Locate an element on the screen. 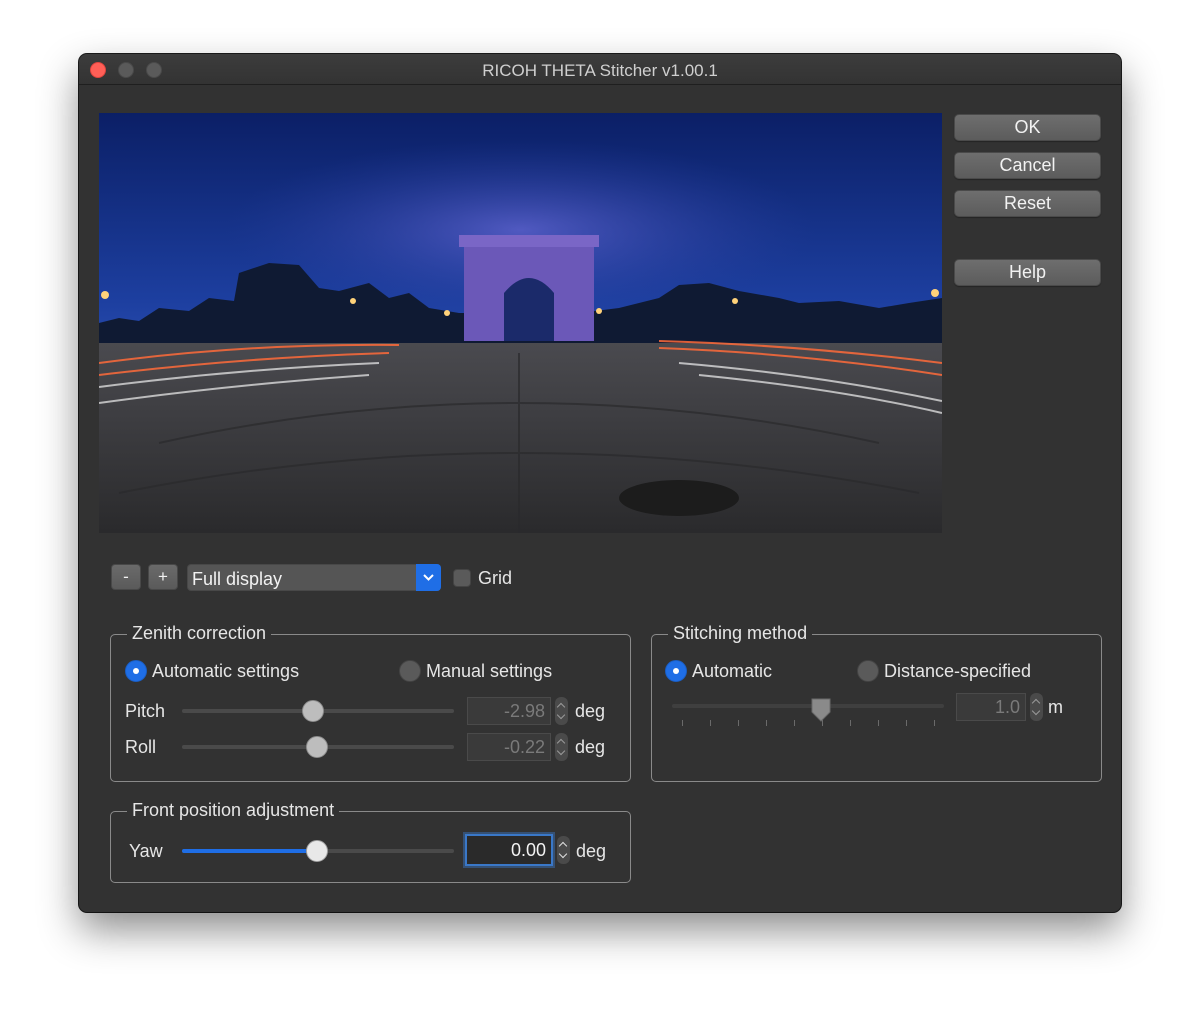 Image resolution: width=1200 pixels, height=1016 pixels. pitch-label: Pitch is located at coordinates (145, 711).